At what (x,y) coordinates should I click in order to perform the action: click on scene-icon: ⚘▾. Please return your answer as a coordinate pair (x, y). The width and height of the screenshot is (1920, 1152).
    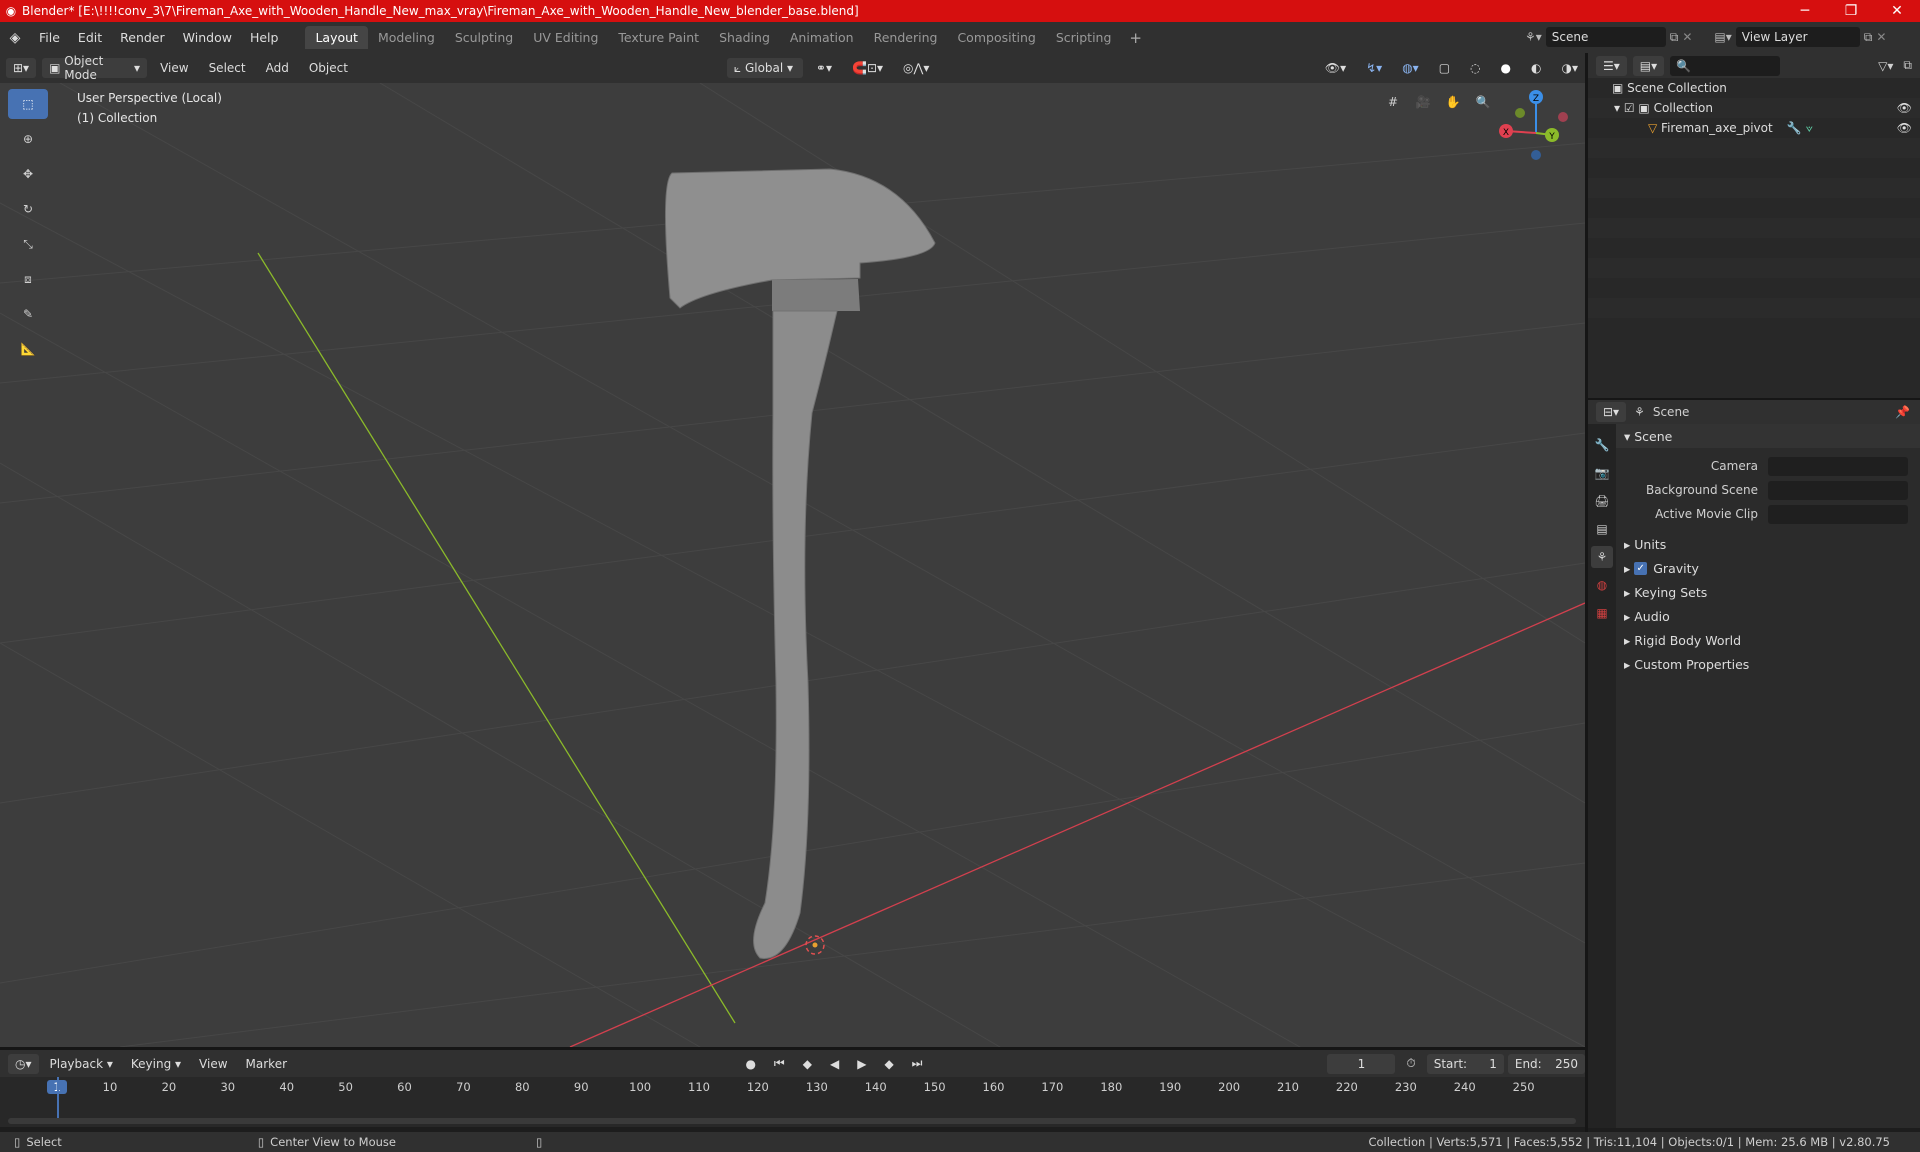
    Looking at the image, I should click on (1533, 37).